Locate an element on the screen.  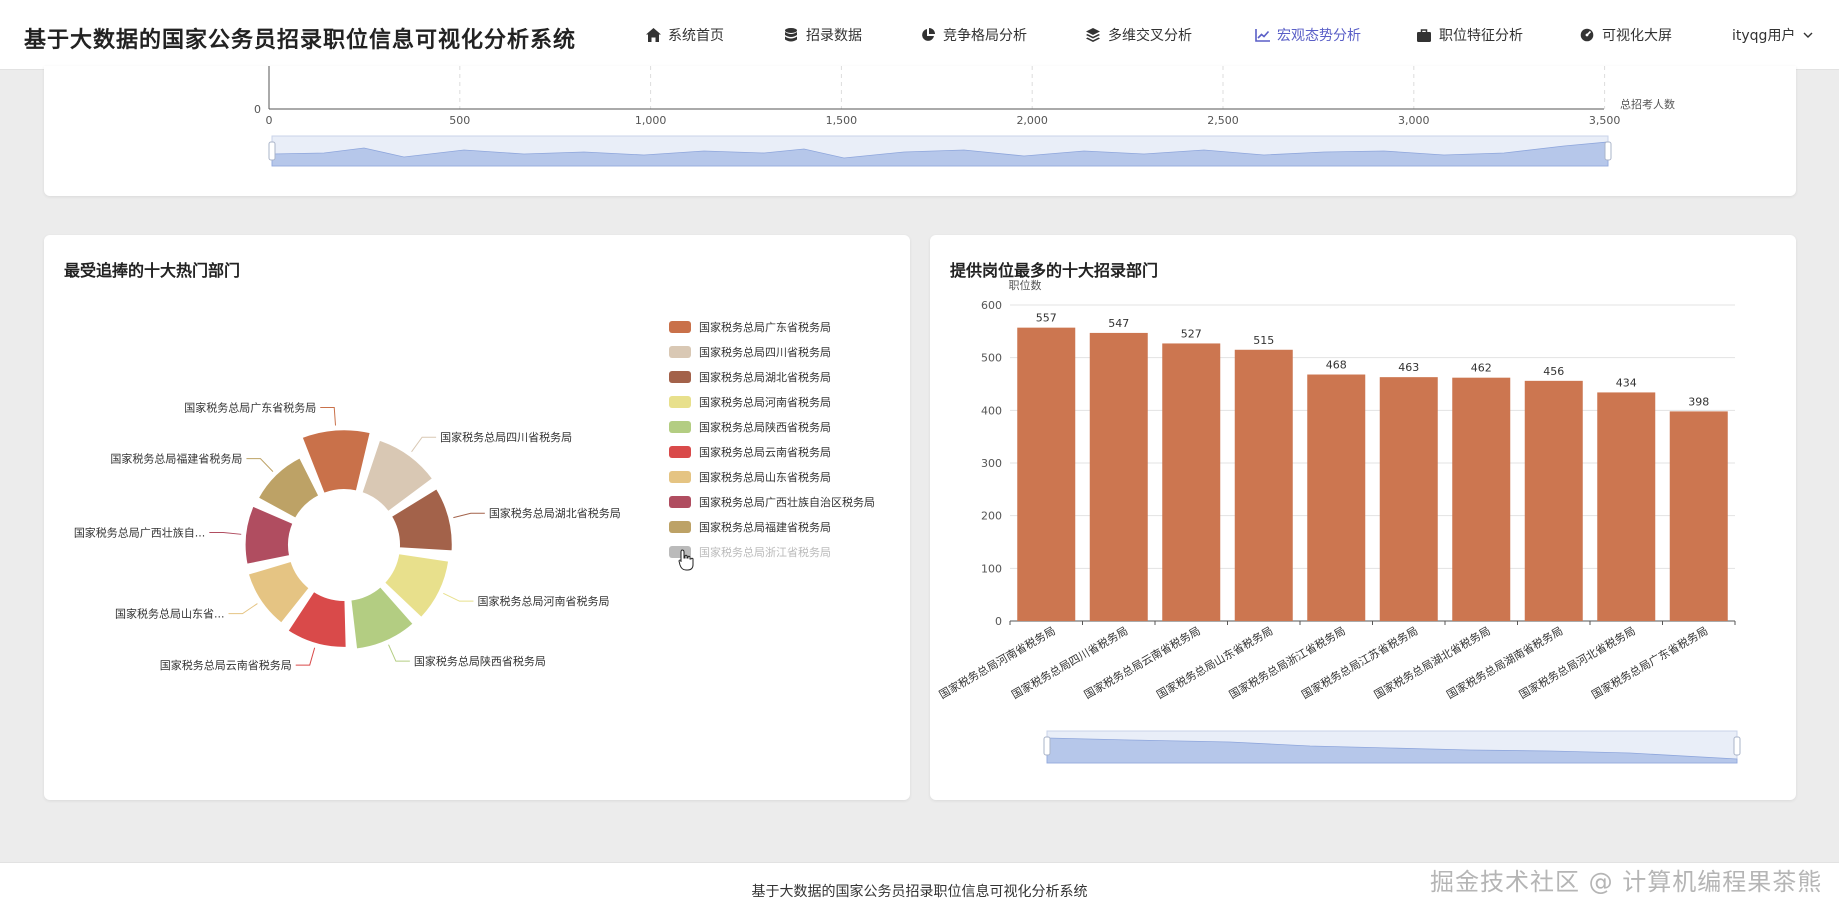
legend-label: 国家税务总局广西壮族自治区税务局 is located at coordinates (787, 502).